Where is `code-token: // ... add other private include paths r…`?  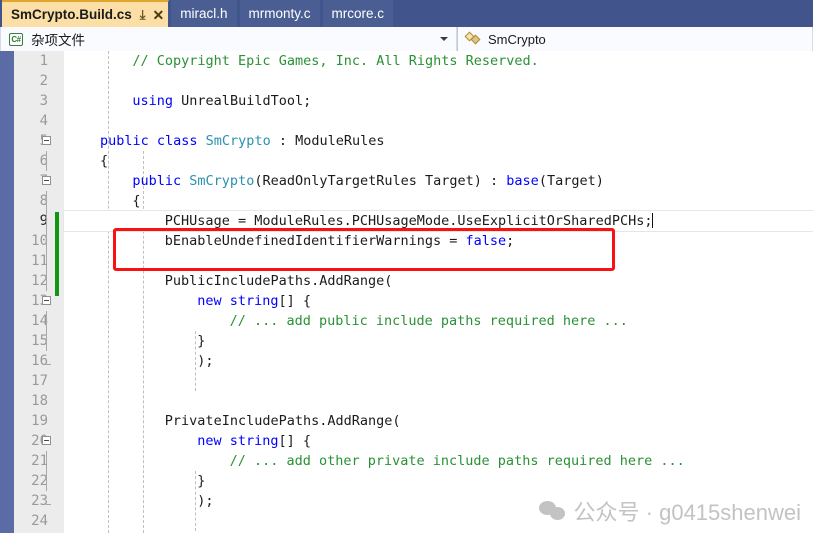 code-token: // ... add other private include paths r… is located at coordinates (457, 461).